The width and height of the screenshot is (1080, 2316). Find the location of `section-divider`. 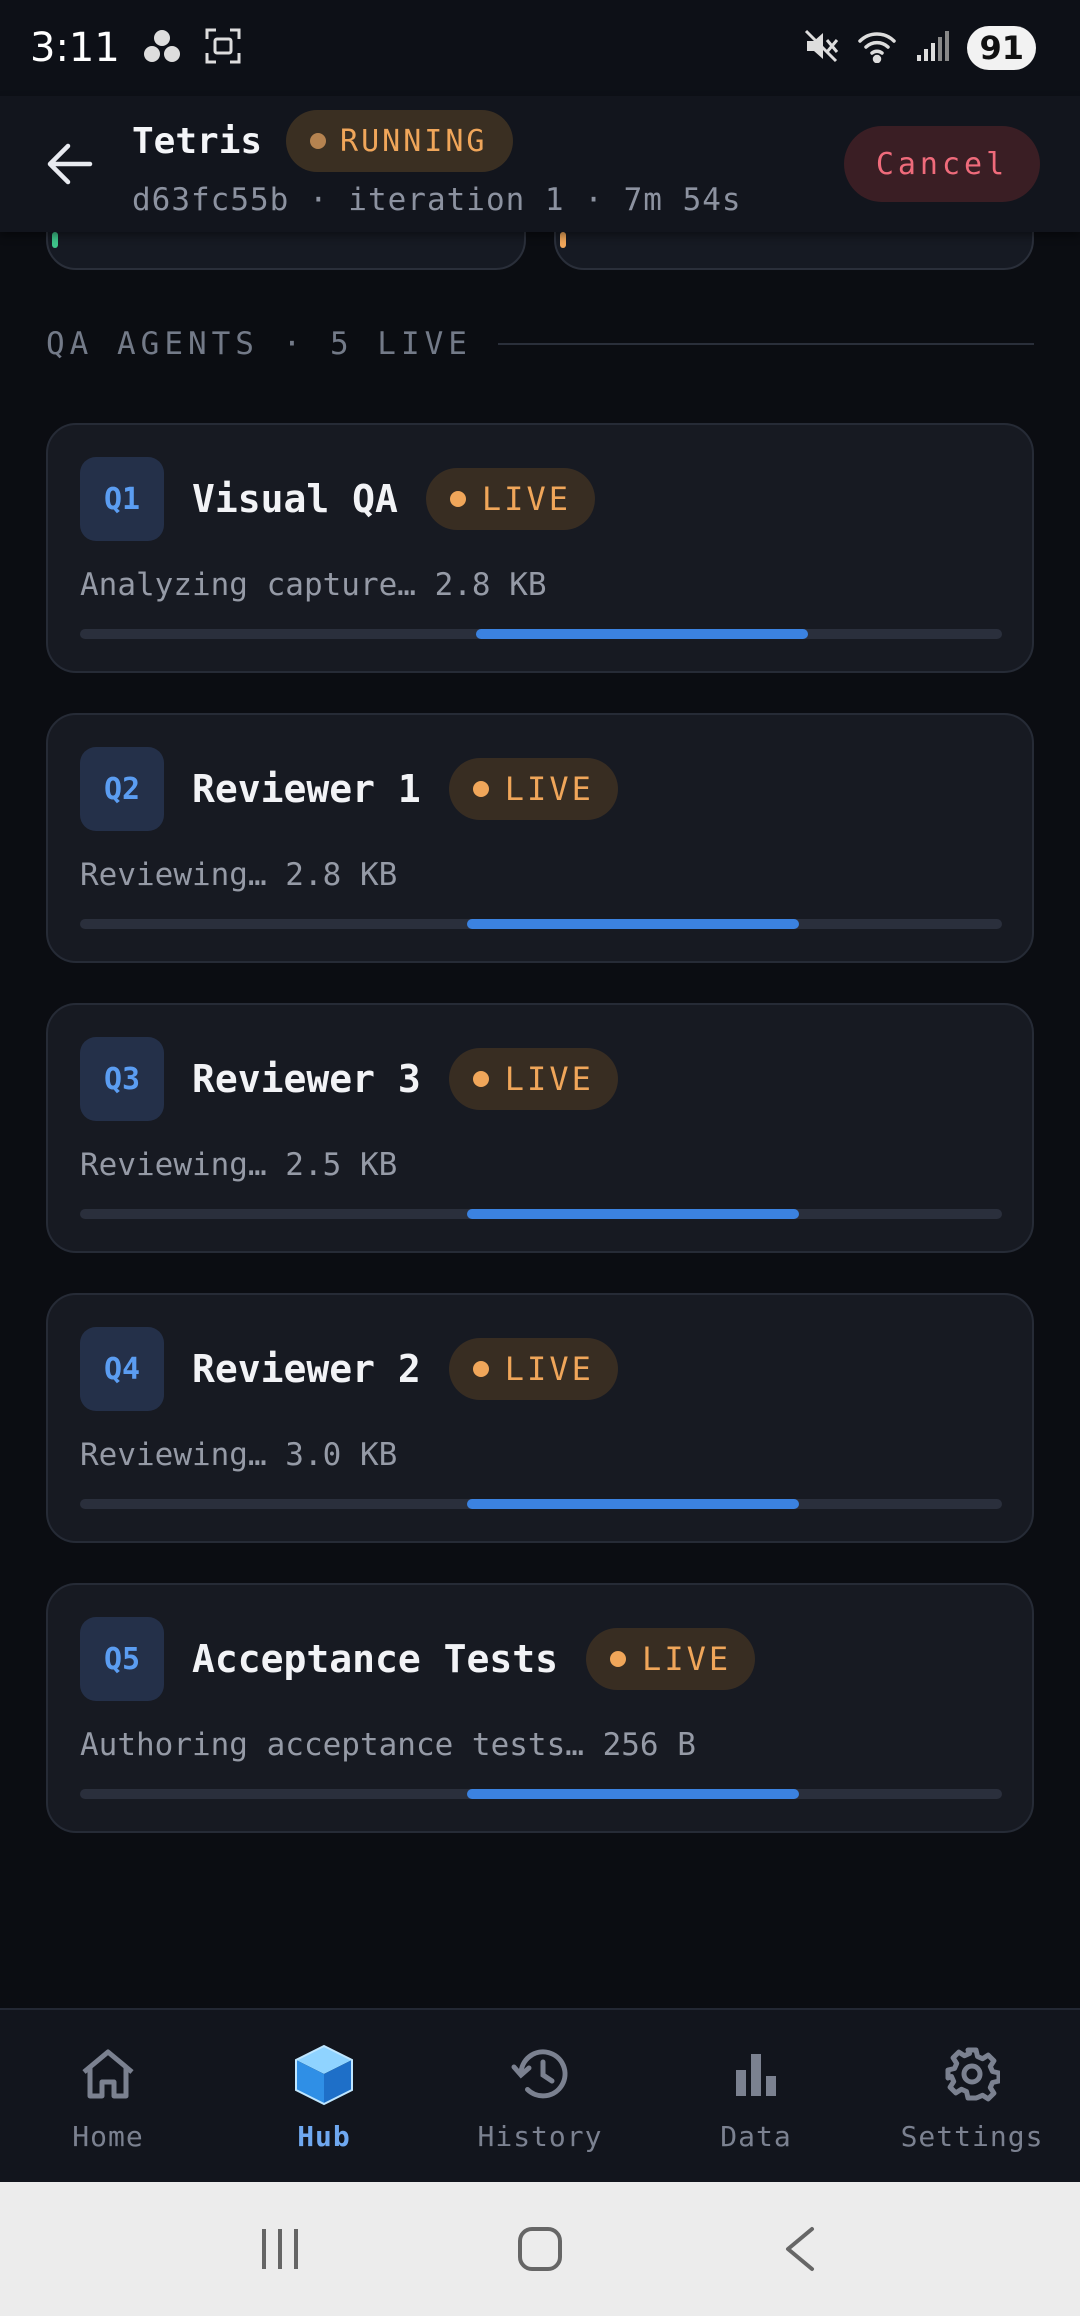

section-divider is located at coordinates (765, 344).